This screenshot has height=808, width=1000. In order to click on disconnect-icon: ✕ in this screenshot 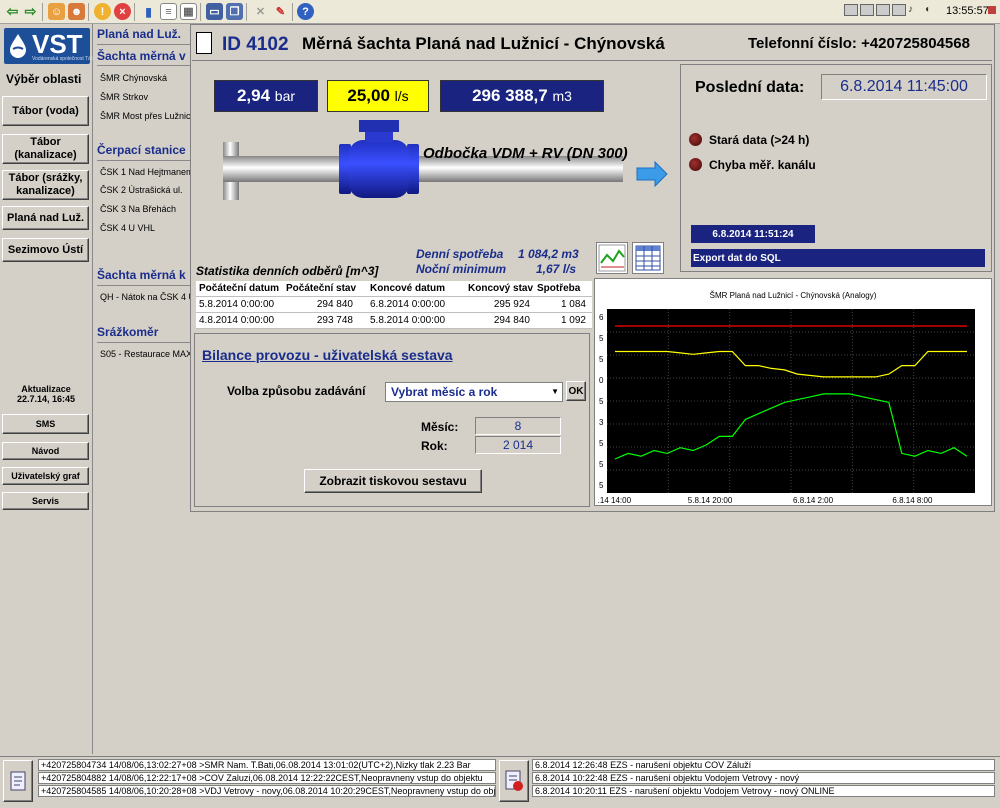, I will do `click(260, 11)`.